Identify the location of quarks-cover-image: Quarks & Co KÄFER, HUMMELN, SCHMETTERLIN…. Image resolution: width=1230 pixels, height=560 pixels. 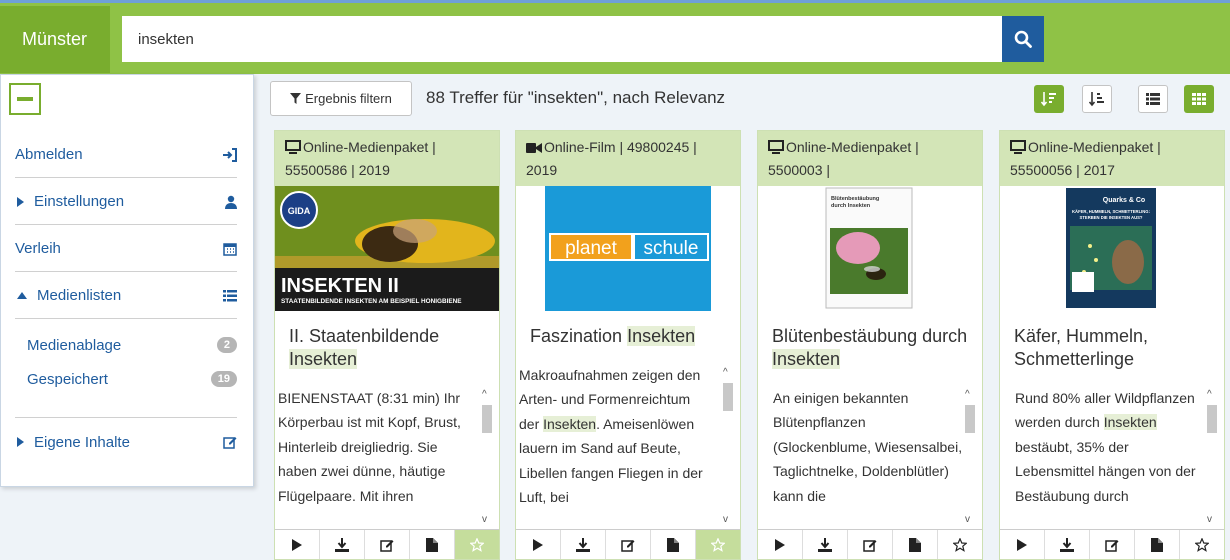
(1111, 248).